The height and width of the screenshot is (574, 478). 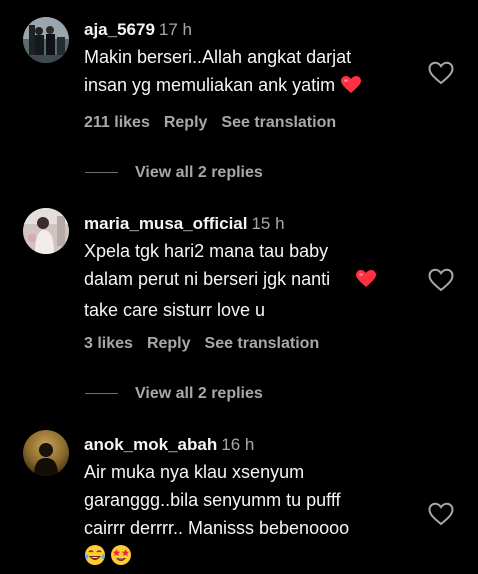 What do you see at coordinates (121, 559) in the screenshot?
I see `star-struck-emoji` at bounding box center [121, 559].